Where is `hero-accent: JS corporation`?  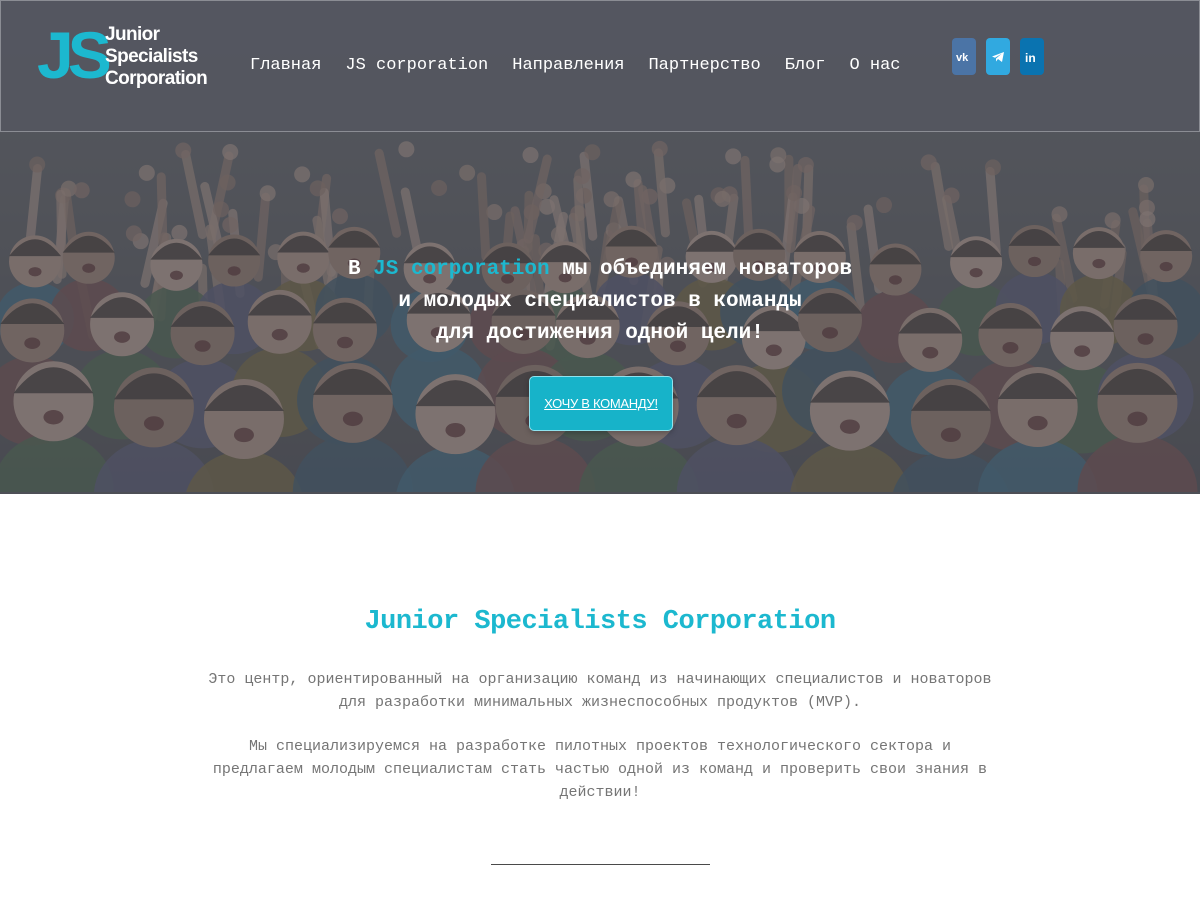 hero-accent: JS corporation is located at coordinates (461, 269).